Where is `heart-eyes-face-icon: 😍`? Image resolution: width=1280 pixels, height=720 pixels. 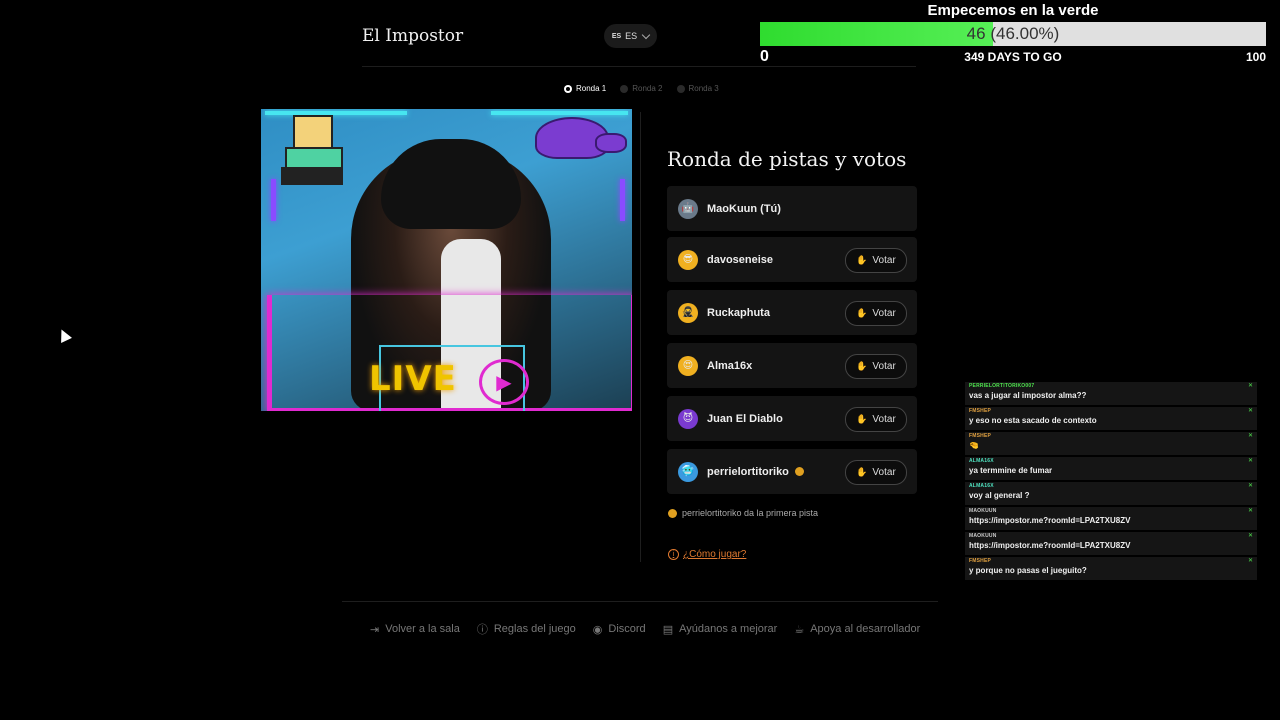
heart-eyes-face-icon: 😍 is located at coordinates (688, 365).